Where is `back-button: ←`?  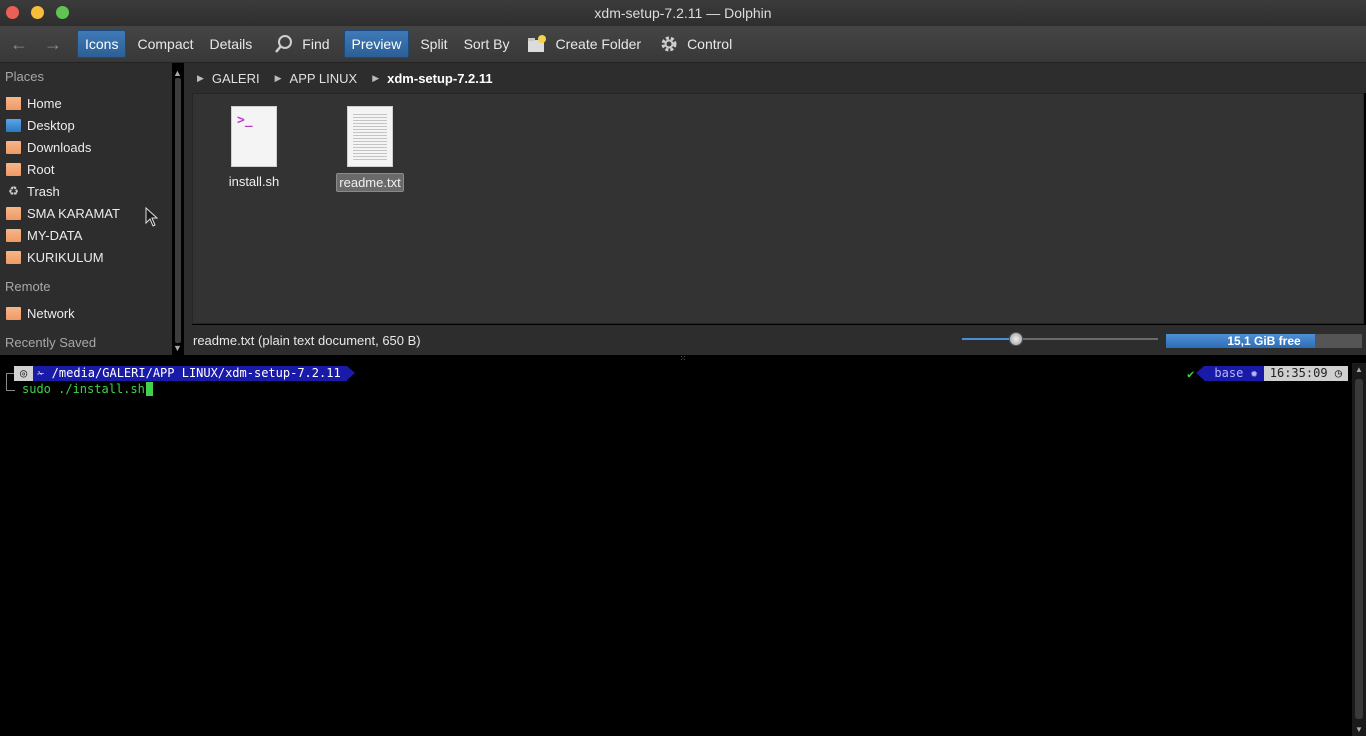 back-button: ← is located at coordinates (19, 44).